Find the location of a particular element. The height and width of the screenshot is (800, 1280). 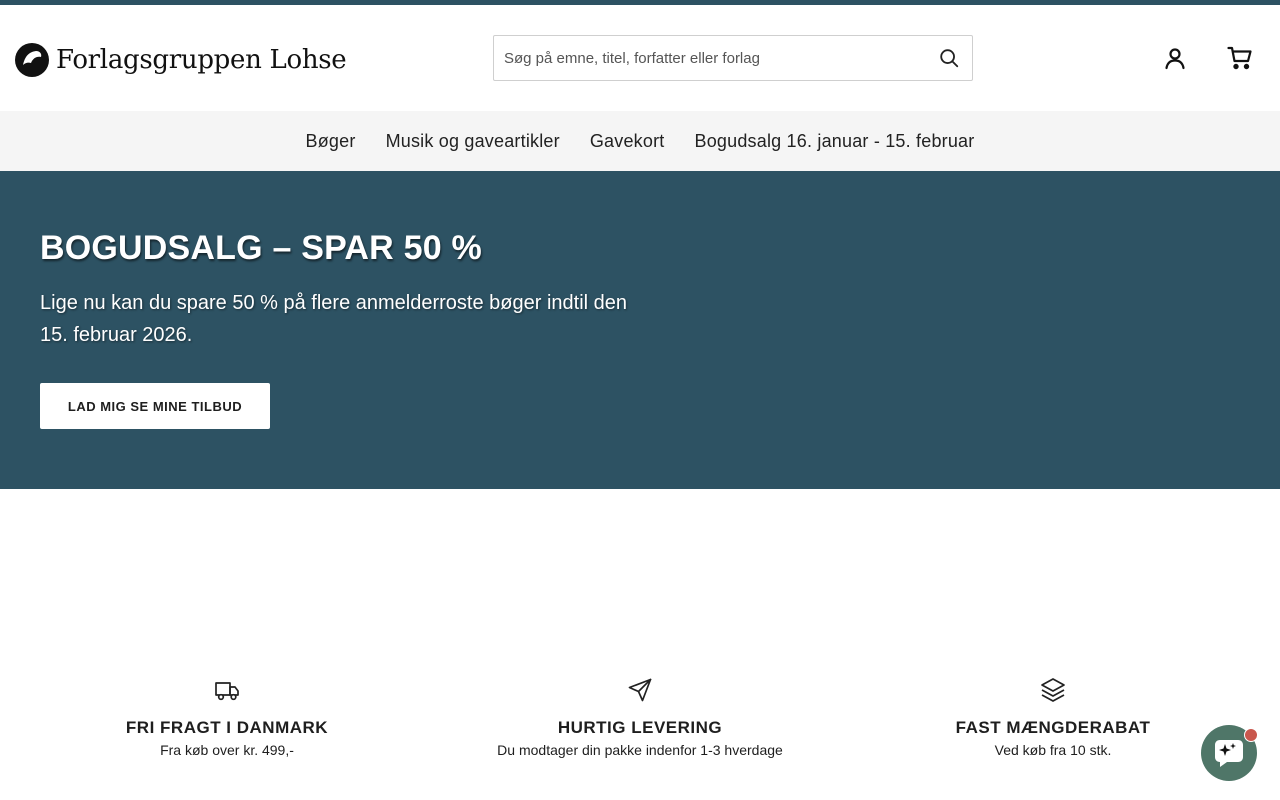

nav-item-bogudsalg: Bogudsalg 16. januar - 15. februar is located at coordinates (834, 141).